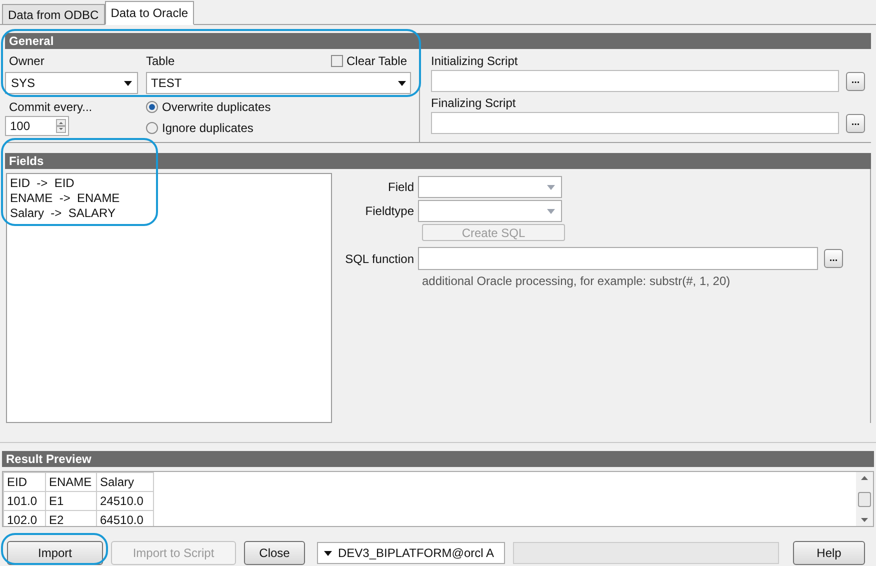  What do you see at coordinates (125, 482) in the screenshot?
I see `column-header: Salary` at bounding box center [125, 482].